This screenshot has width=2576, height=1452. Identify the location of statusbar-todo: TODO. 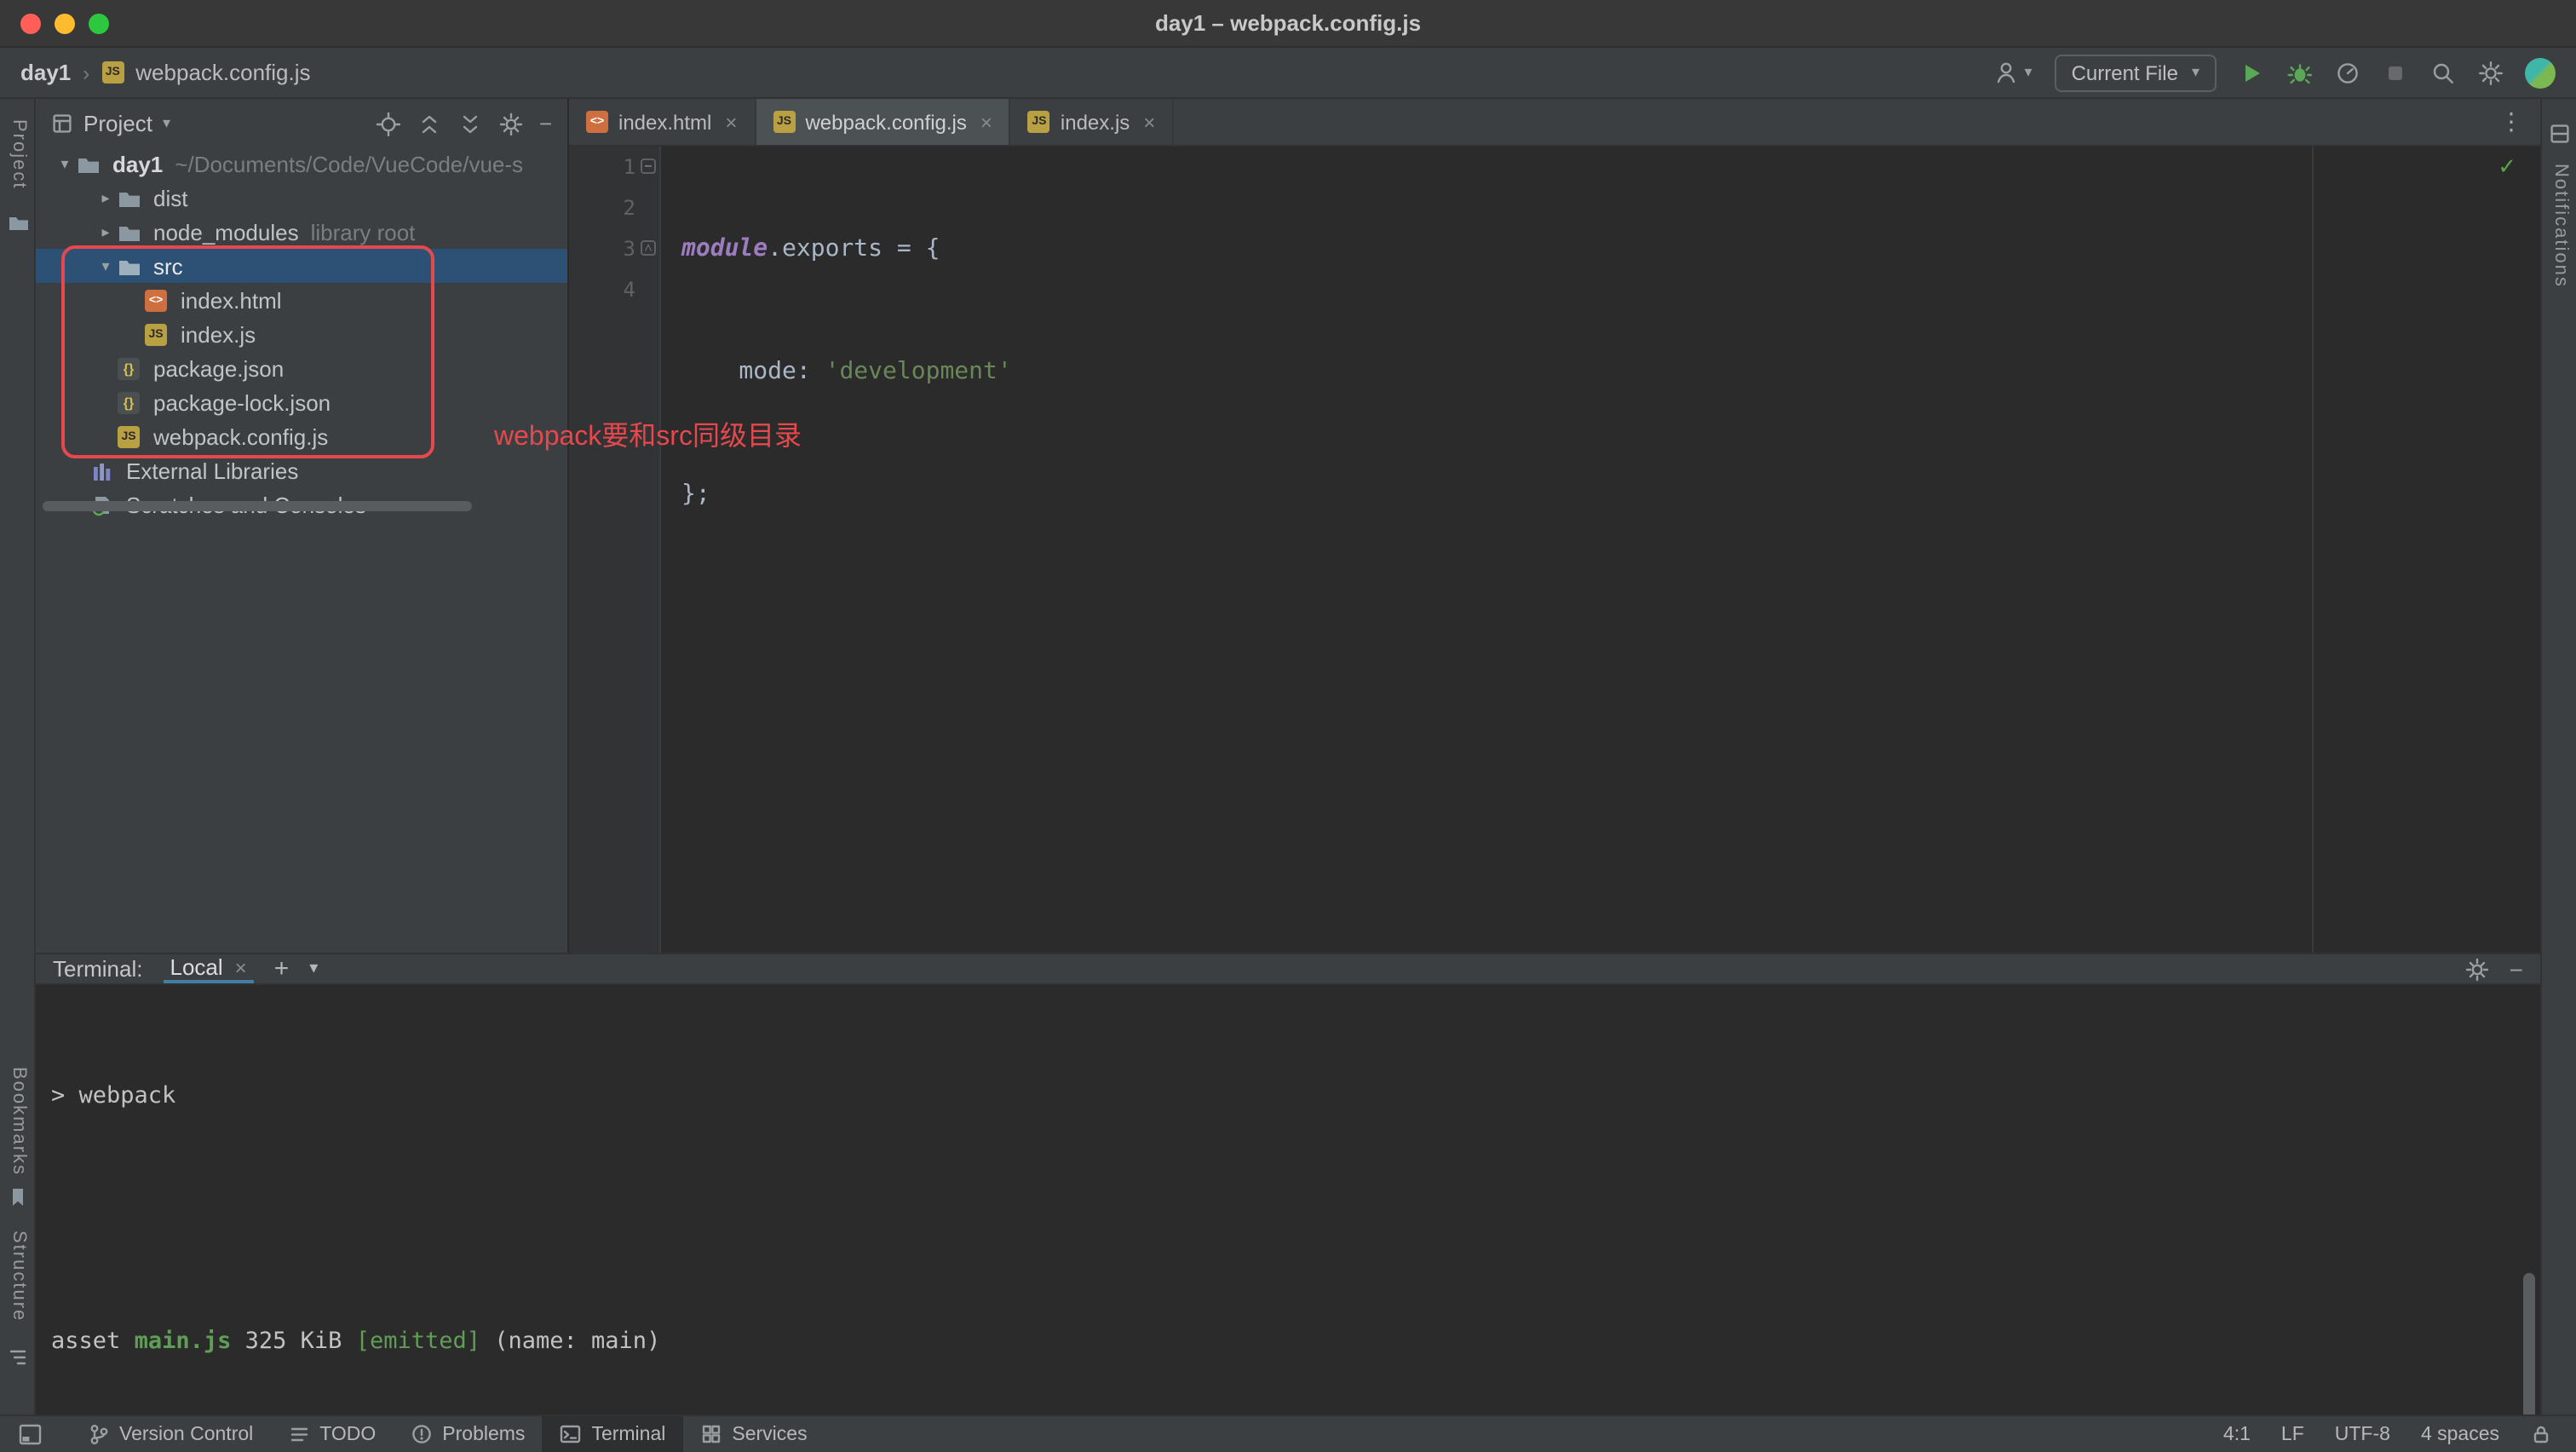
(331, 1434).